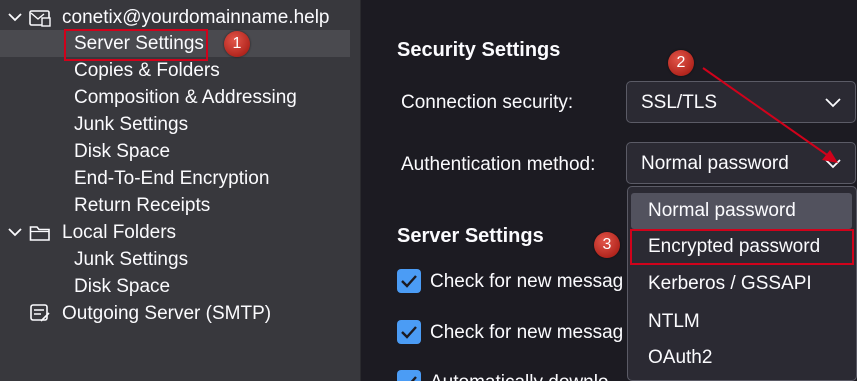 Image resolution: width=857 pixels, height=381 pixels. What do you see at coordinates (136, 45) in the screenshot?
I see `callout-box-server-settings` at bounding box center [136, 45].